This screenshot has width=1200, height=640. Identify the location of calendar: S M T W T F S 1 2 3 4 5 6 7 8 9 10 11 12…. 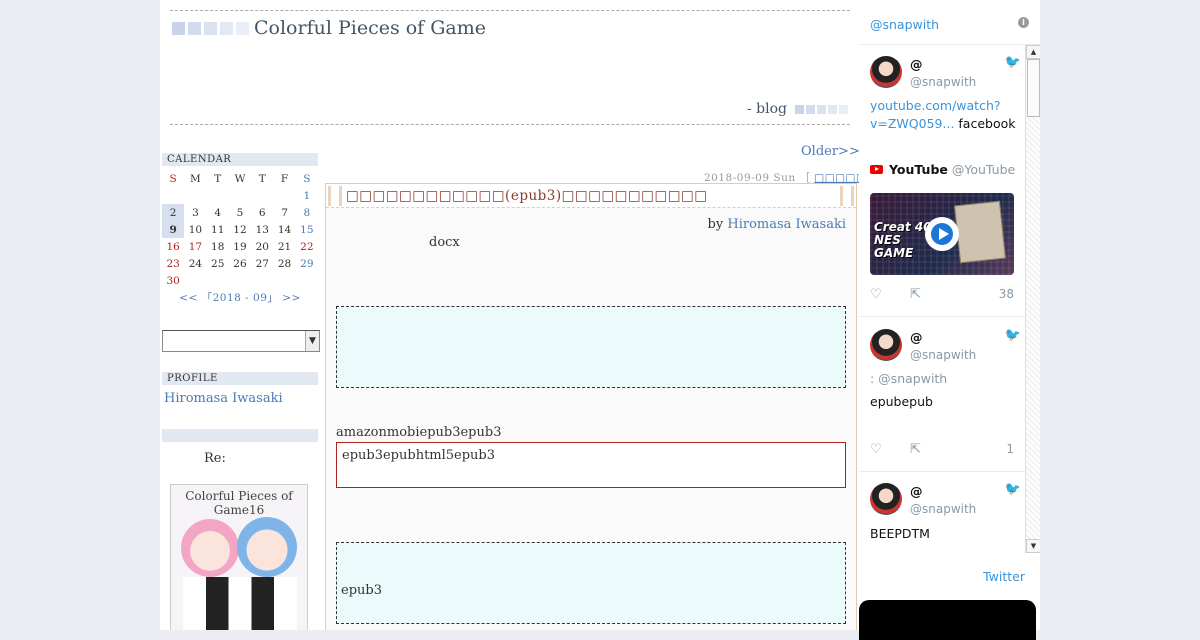
(240, 229).